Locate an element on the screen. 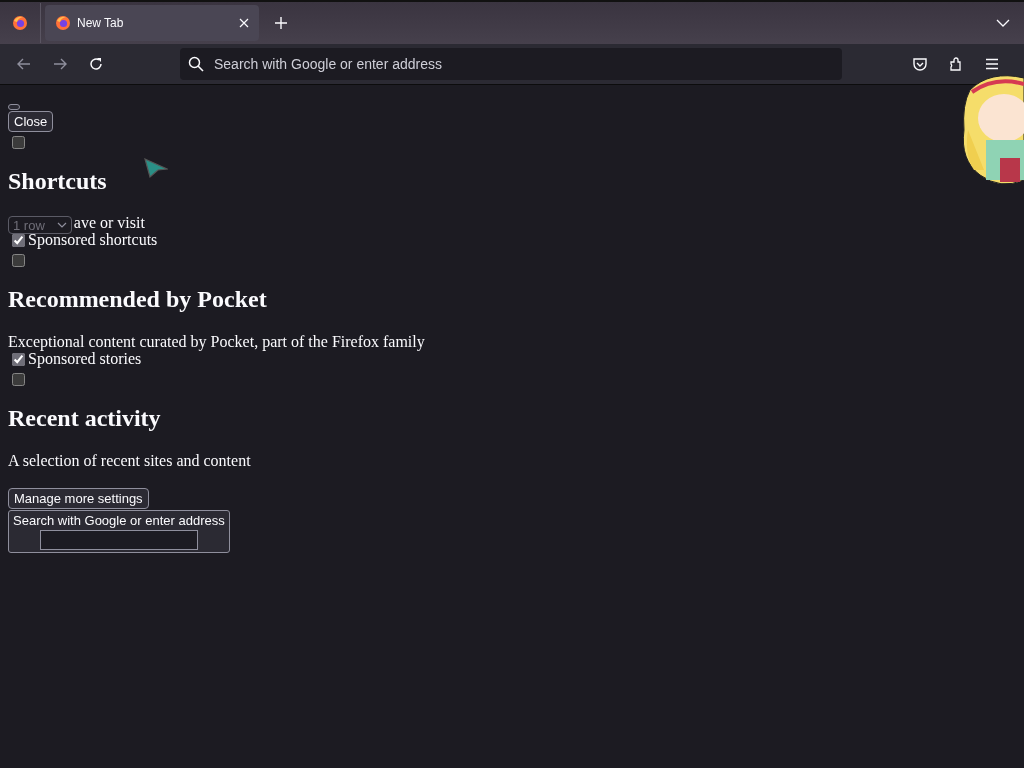 Image resolution: width=1024 pixels, height=768 pixels. button: Close is located at coordinates (31, 121).